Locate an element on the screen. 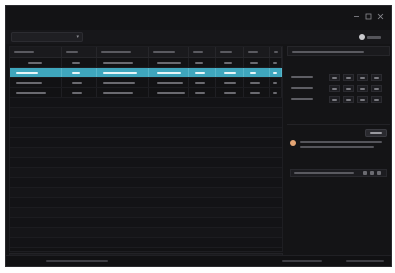 The width and height of the screenshot is (395, 273). notice is located at coordinates (338, 147).